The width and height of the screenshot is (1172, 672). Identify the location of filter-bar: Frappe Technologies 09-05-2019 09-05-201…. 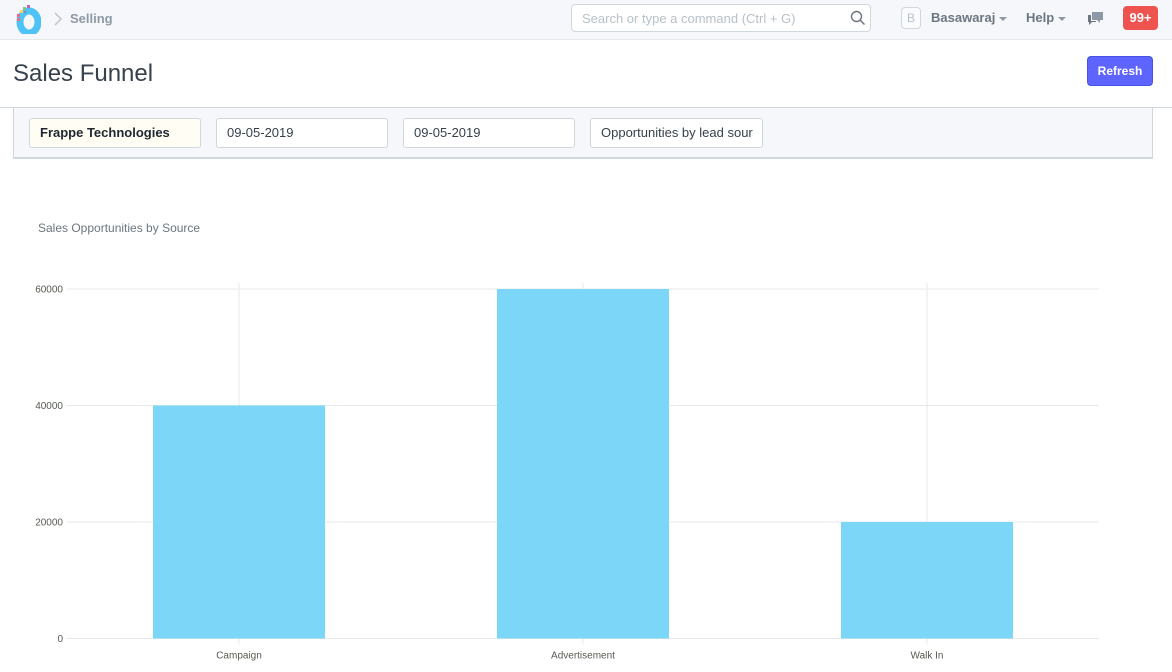
(583, 133).